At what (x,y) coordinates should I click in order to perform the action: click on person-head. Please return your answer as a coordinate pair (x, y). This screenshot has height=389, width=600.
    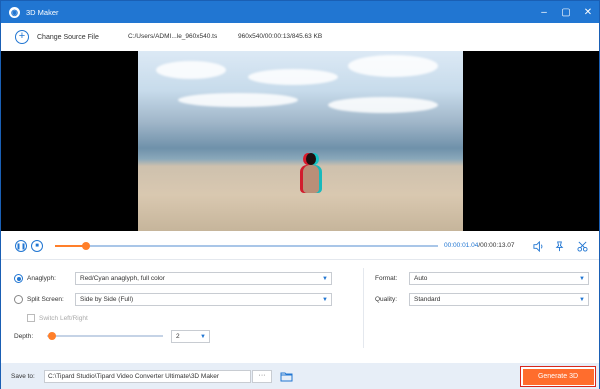
    Looking at the image, I should click on (311, 159).